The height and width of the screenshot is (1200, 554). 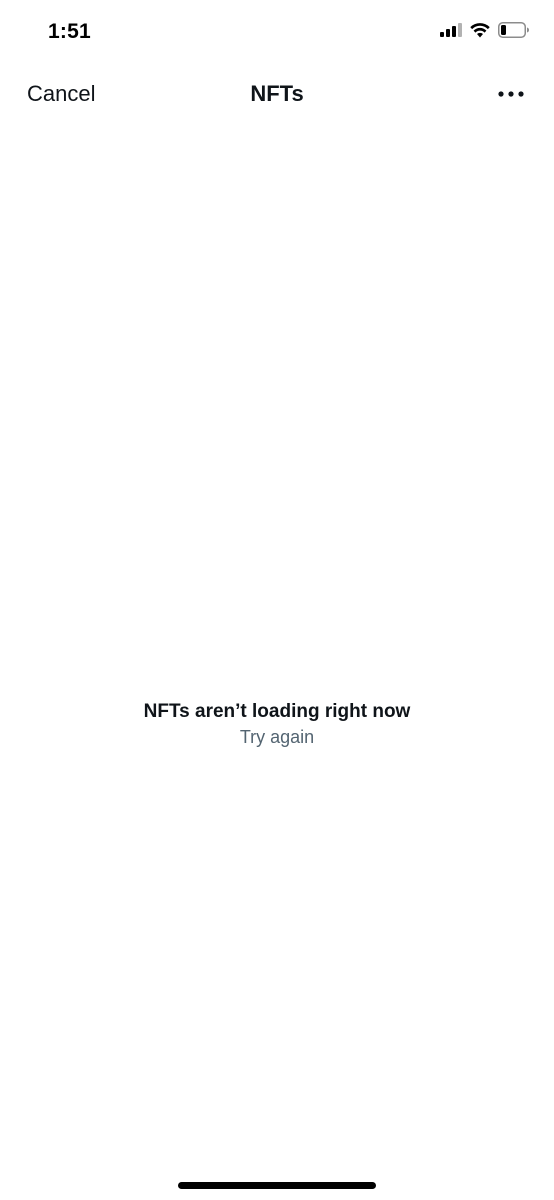 What do you see at coordinates (277, 94) in the screenshot?
I see `nav-header: Cancel NFTs` at bounding box center [277, 94].